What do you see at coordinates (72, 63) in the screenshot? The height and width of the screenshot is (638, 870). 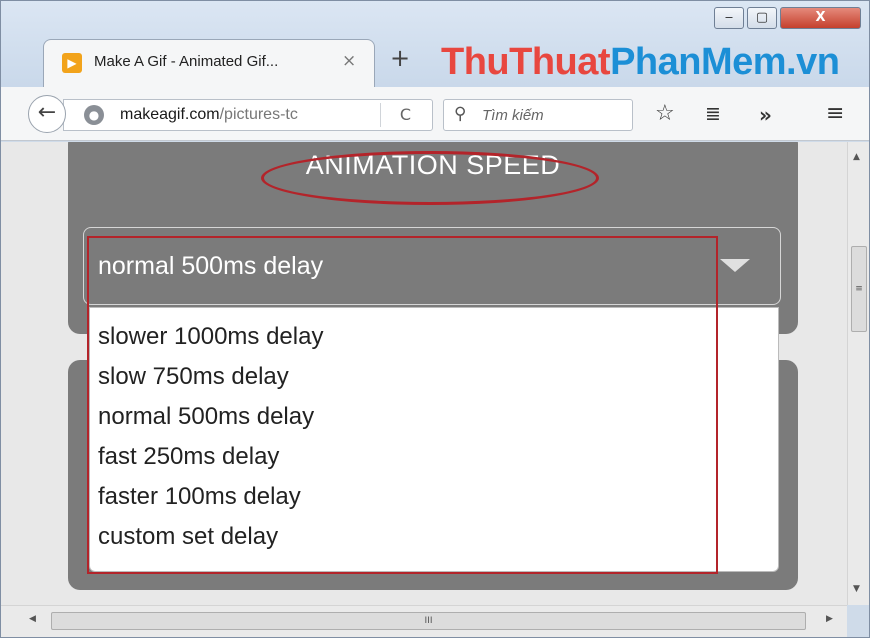 I see `makeagif-favicon-icon: ▶` at bounding box center [72, 63].